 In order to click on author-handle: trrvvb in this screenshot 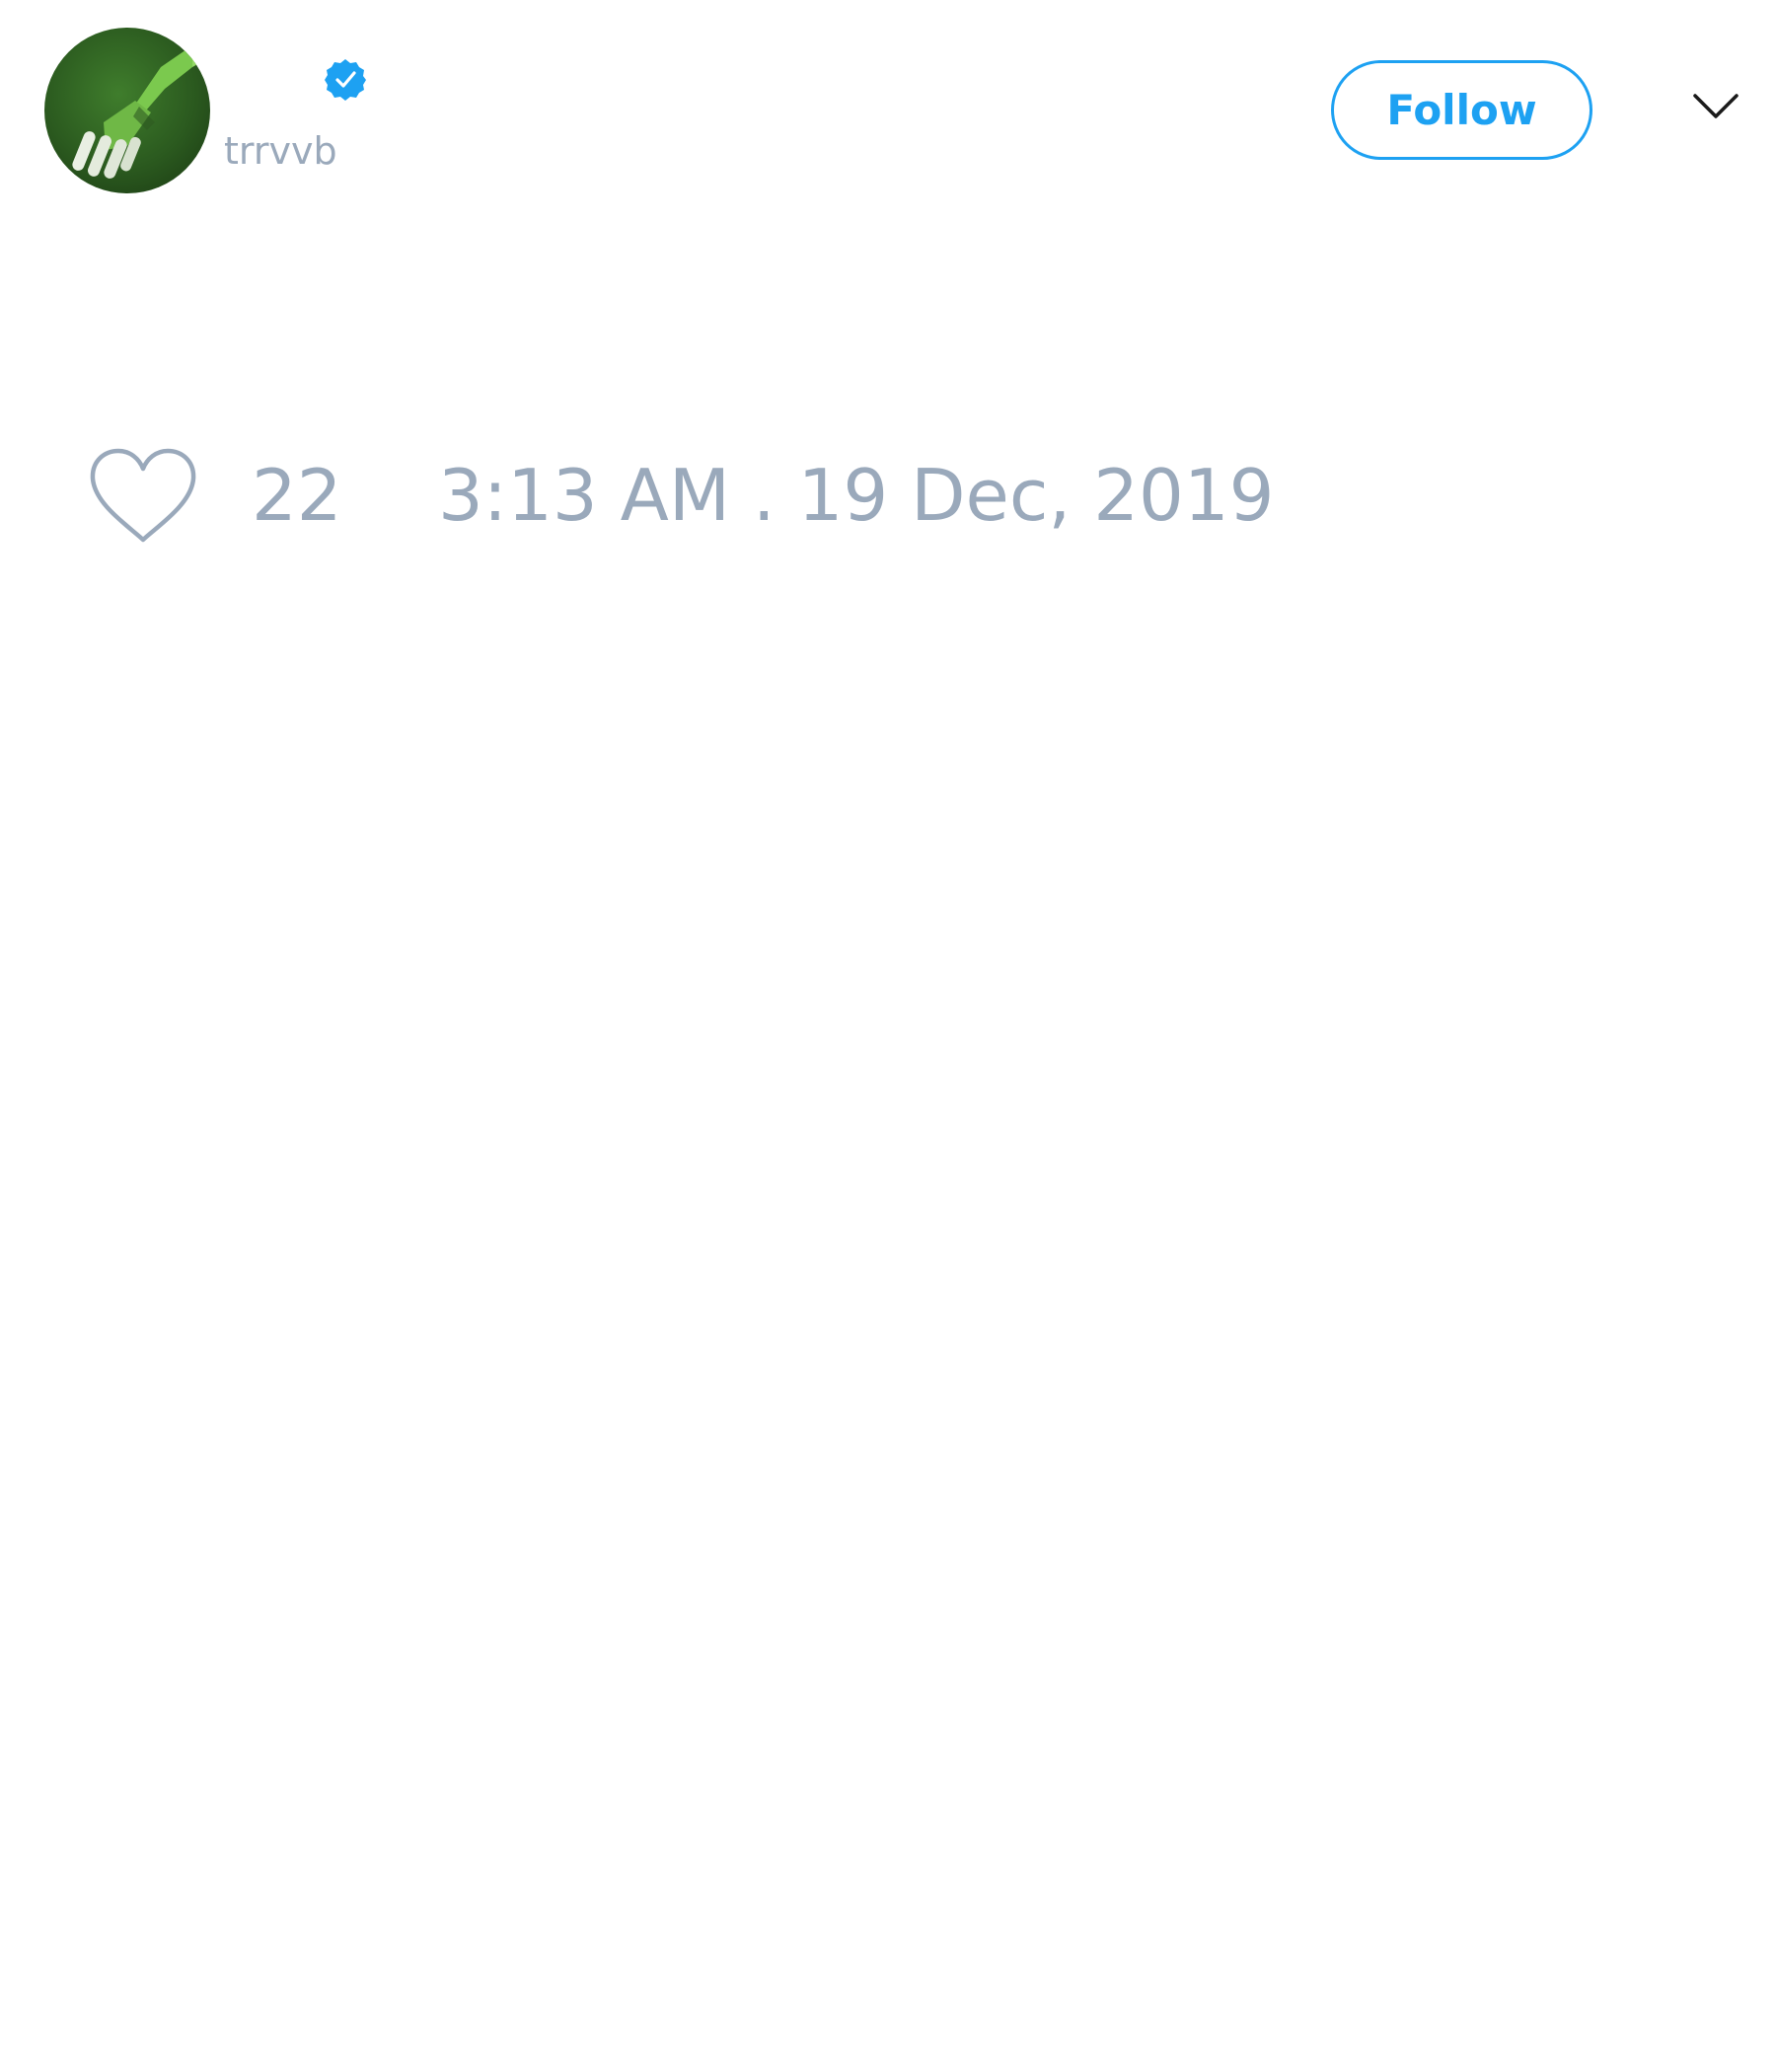, I will do `click(281, 151)`.